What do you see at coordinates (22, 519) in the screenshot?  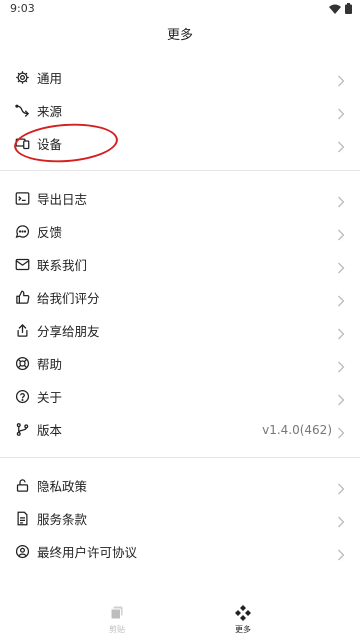 I see `document-icon` at bounding box center [22, 519].